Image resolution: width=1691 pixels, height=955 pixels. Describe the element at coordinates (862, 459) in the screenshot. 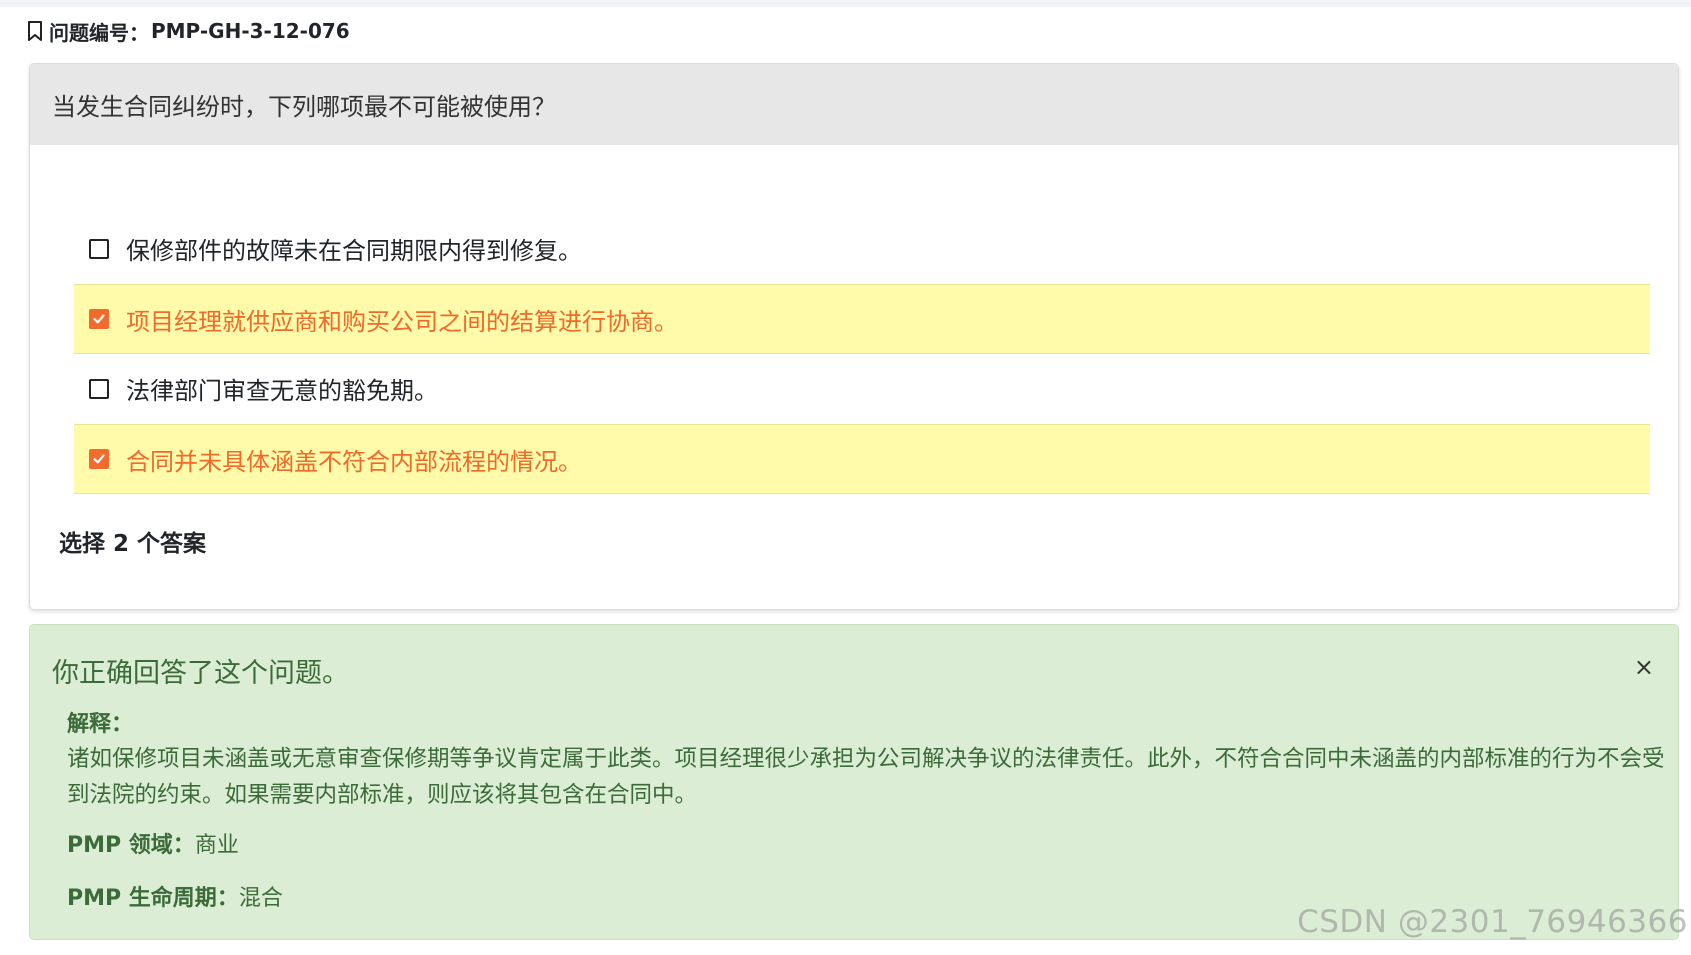

I see `option-4: 合同并未具体涵盖不符合内部流程的情况。` at that location.